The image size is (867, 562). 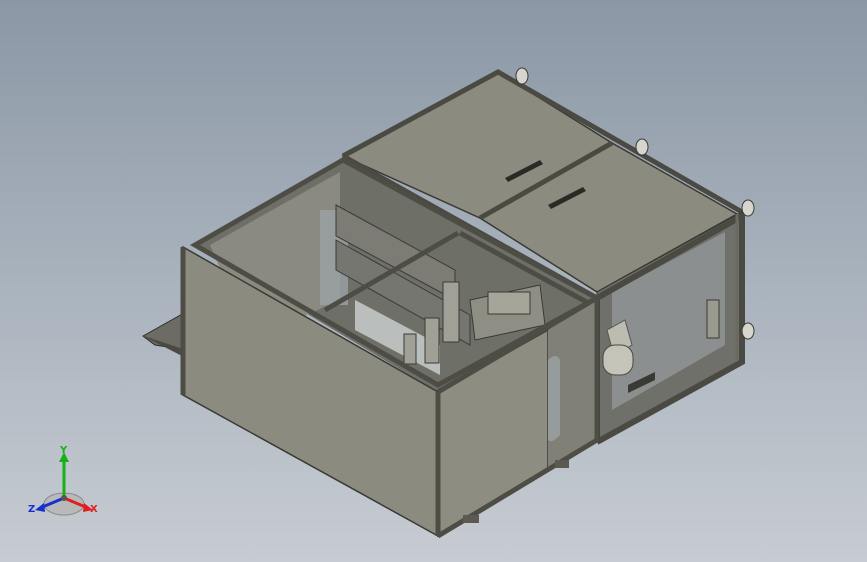 I want to click on motor-cylinder, so click(x=618, y=360).